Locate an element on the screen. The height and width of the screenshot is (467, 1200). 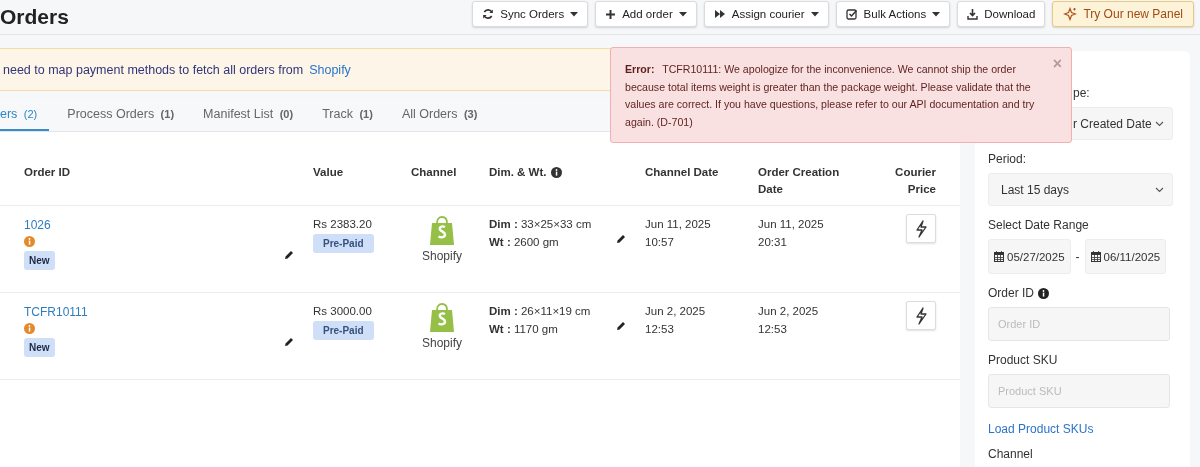
toolbar-button: Sync Orders is located at coordinates (530, 14).